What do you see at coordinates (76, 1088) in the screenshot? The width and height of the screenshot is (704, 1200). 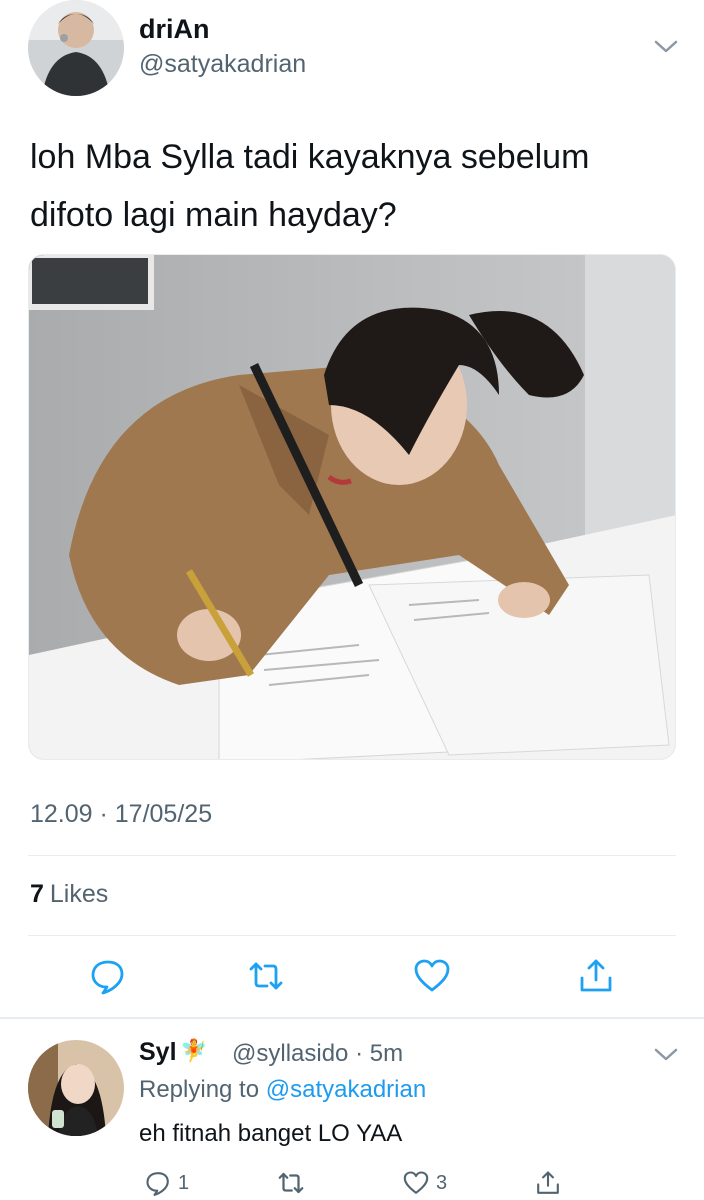 I see `reply-author-avatar` at bounding box center [76, 1088].